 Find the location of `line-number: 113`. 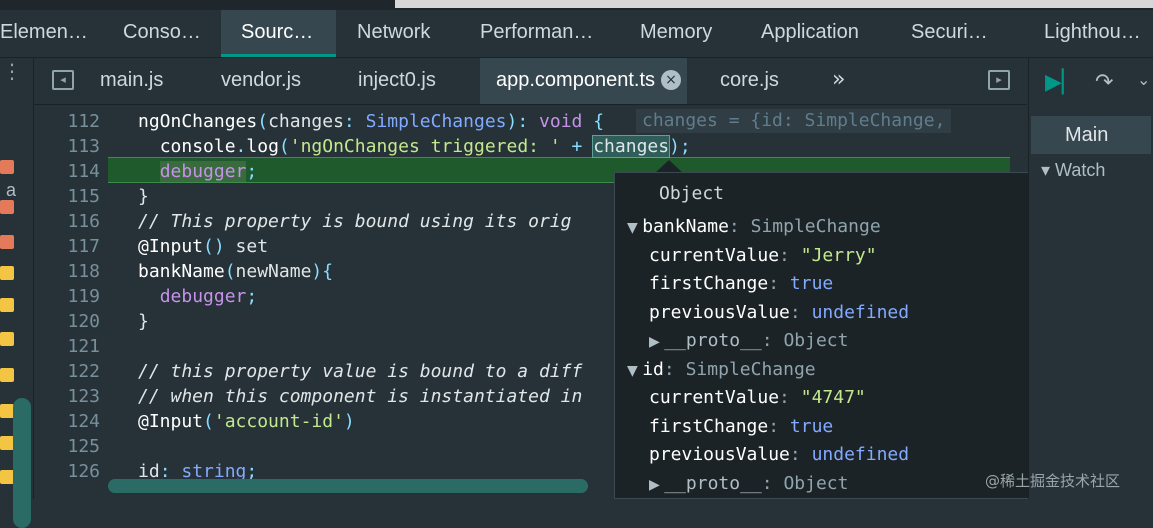

line-number: 113 is located at coordinates (67, 146).